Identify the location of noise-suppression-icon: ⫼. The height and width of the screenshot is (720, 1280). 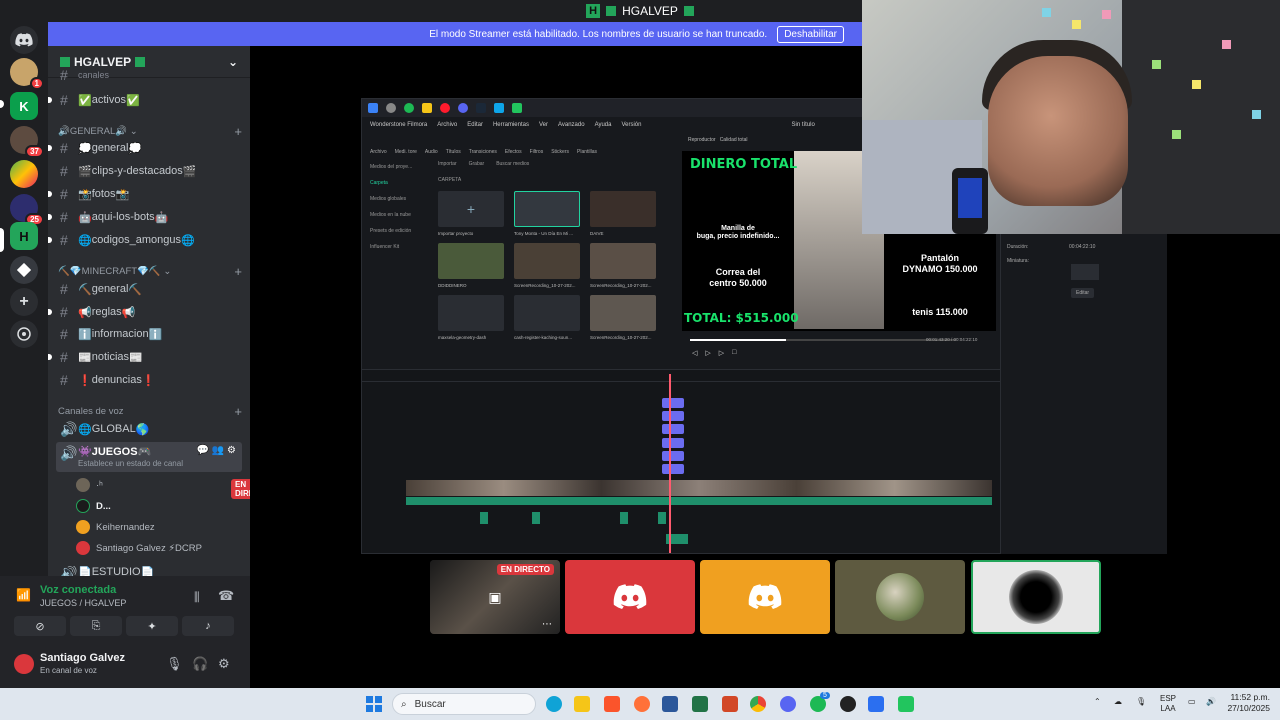
(197, 597).